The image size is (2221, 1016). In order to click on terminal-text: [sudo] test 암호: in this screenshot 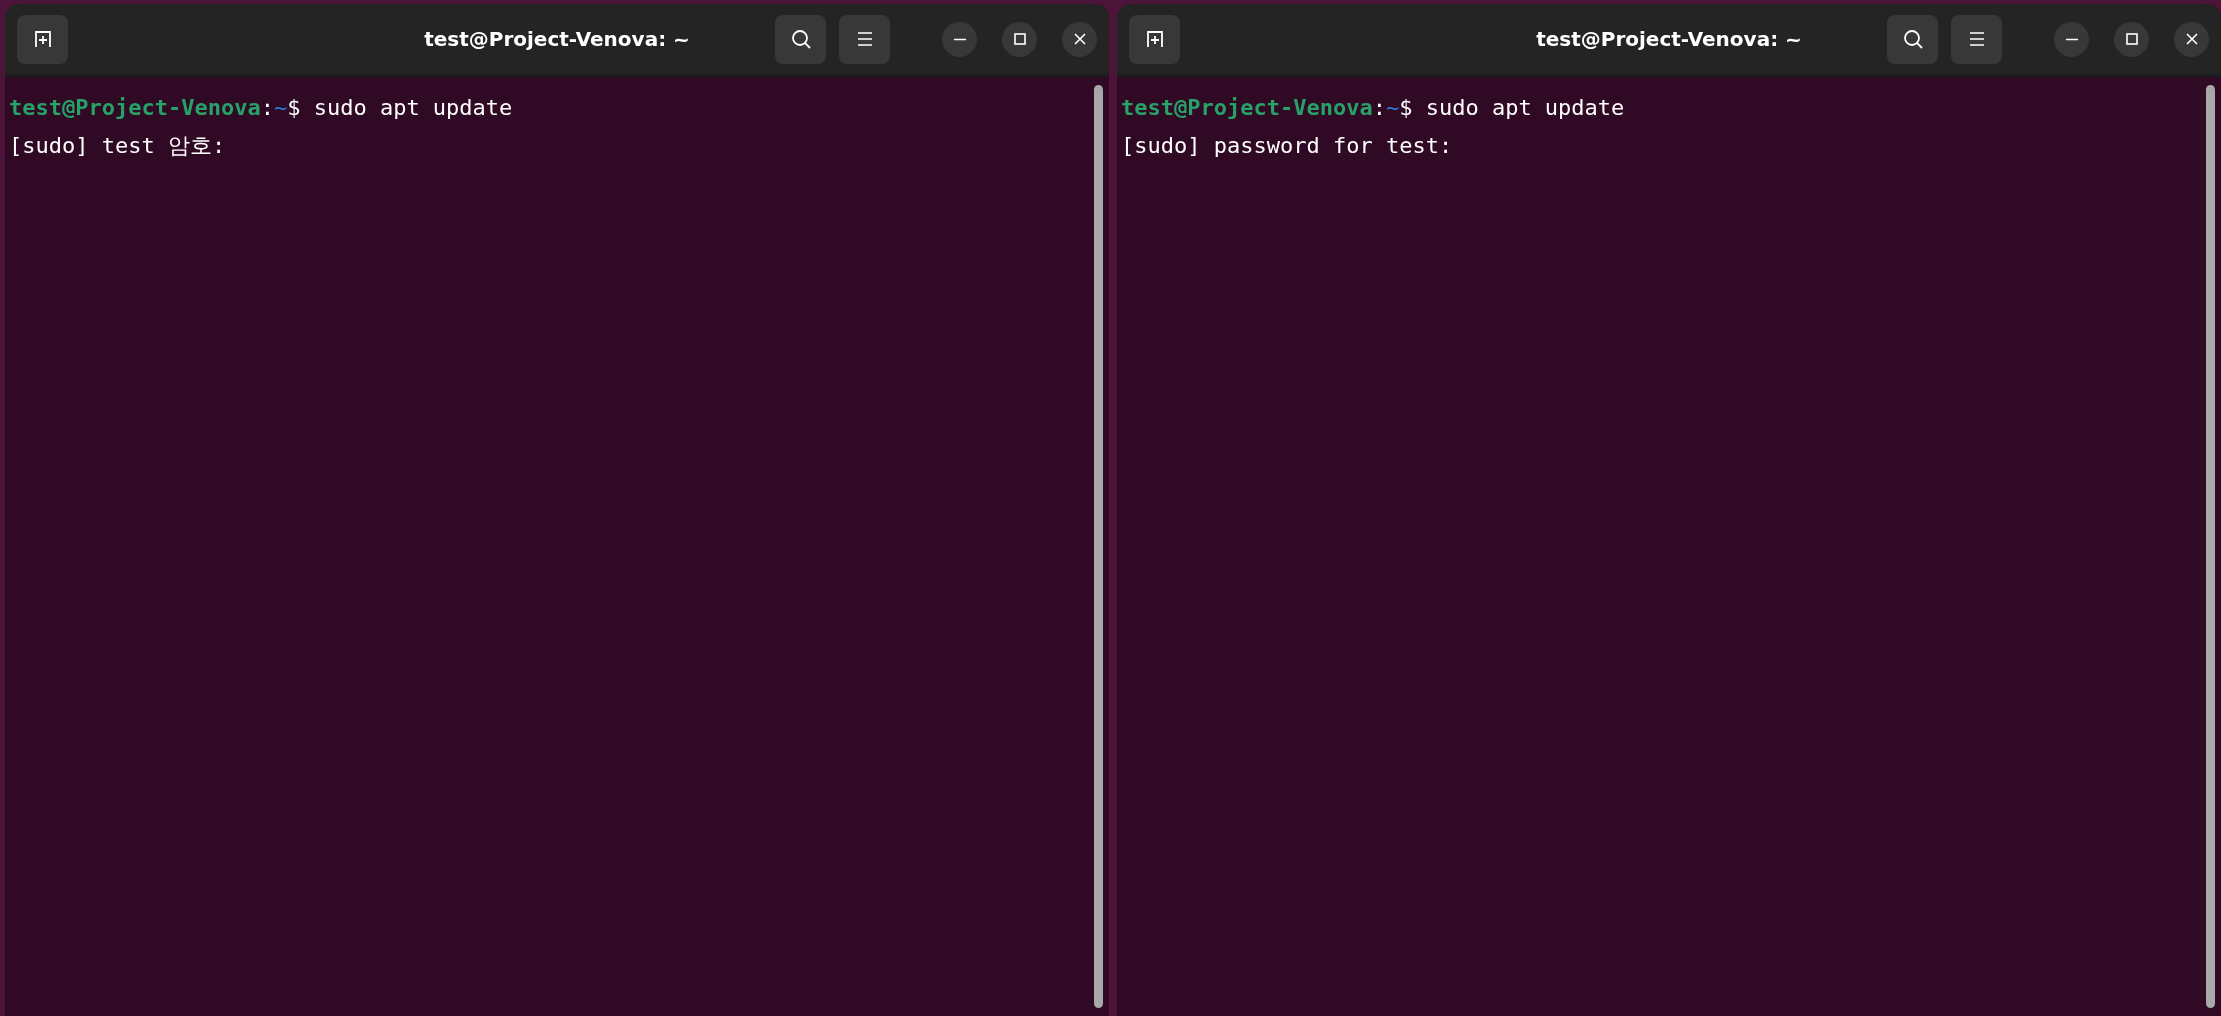, I will do `click(117, 145)`.